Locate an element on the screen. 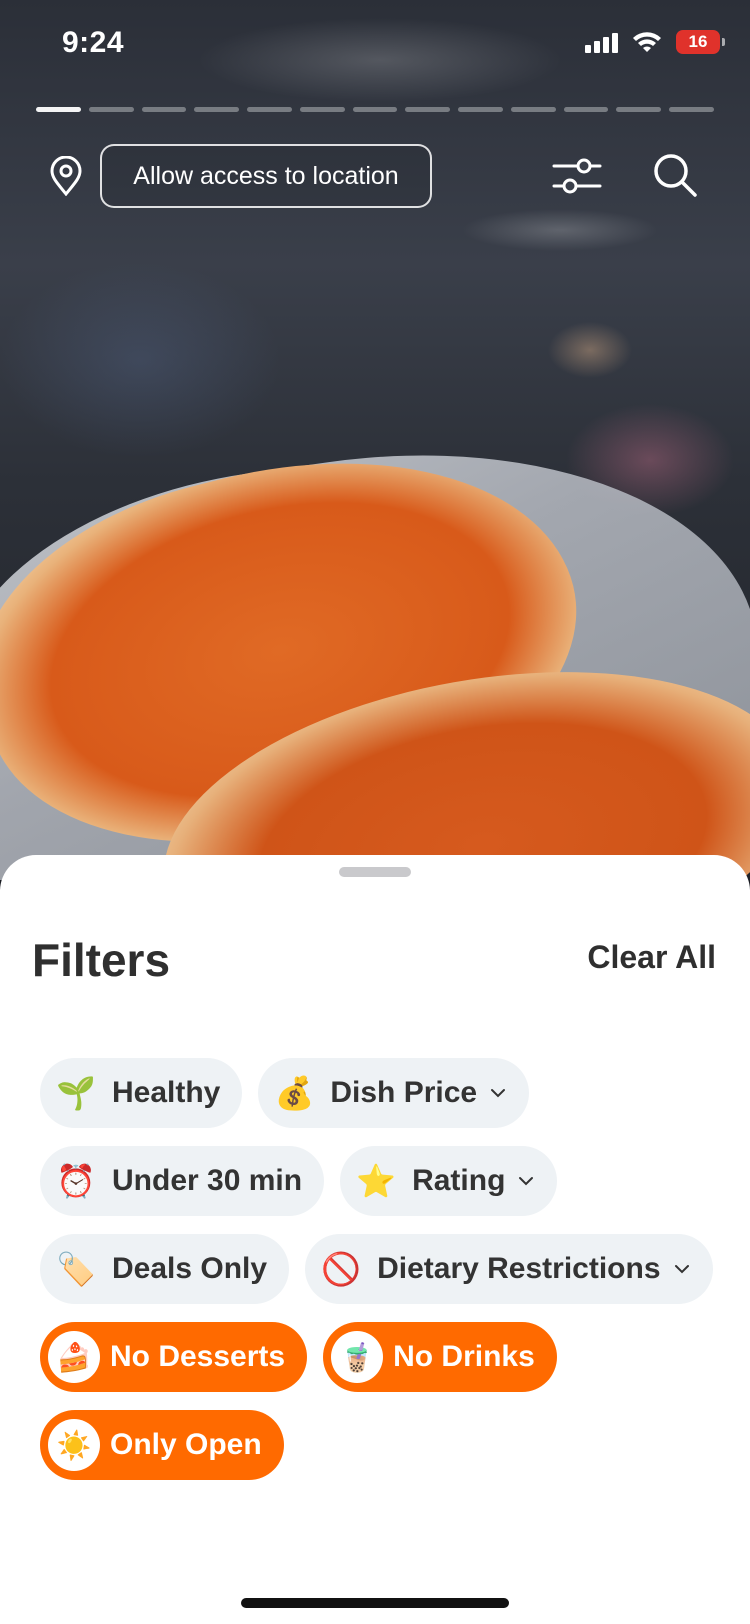  home-indicator is located at coordinates (375, 1603).